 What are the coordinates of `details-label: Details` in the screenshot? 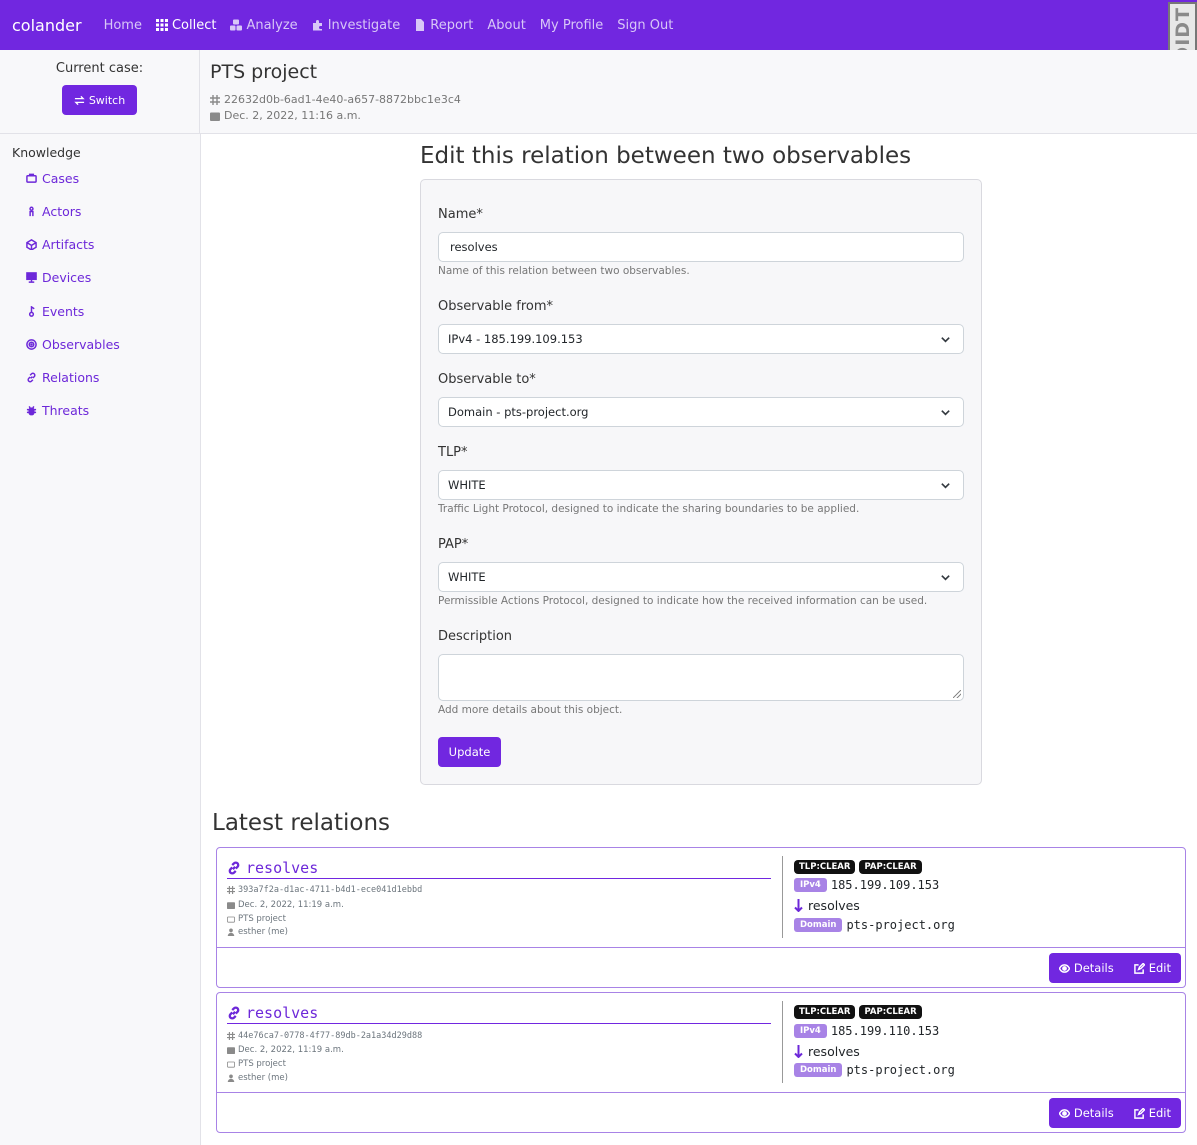 It's located at (1093, 1113).